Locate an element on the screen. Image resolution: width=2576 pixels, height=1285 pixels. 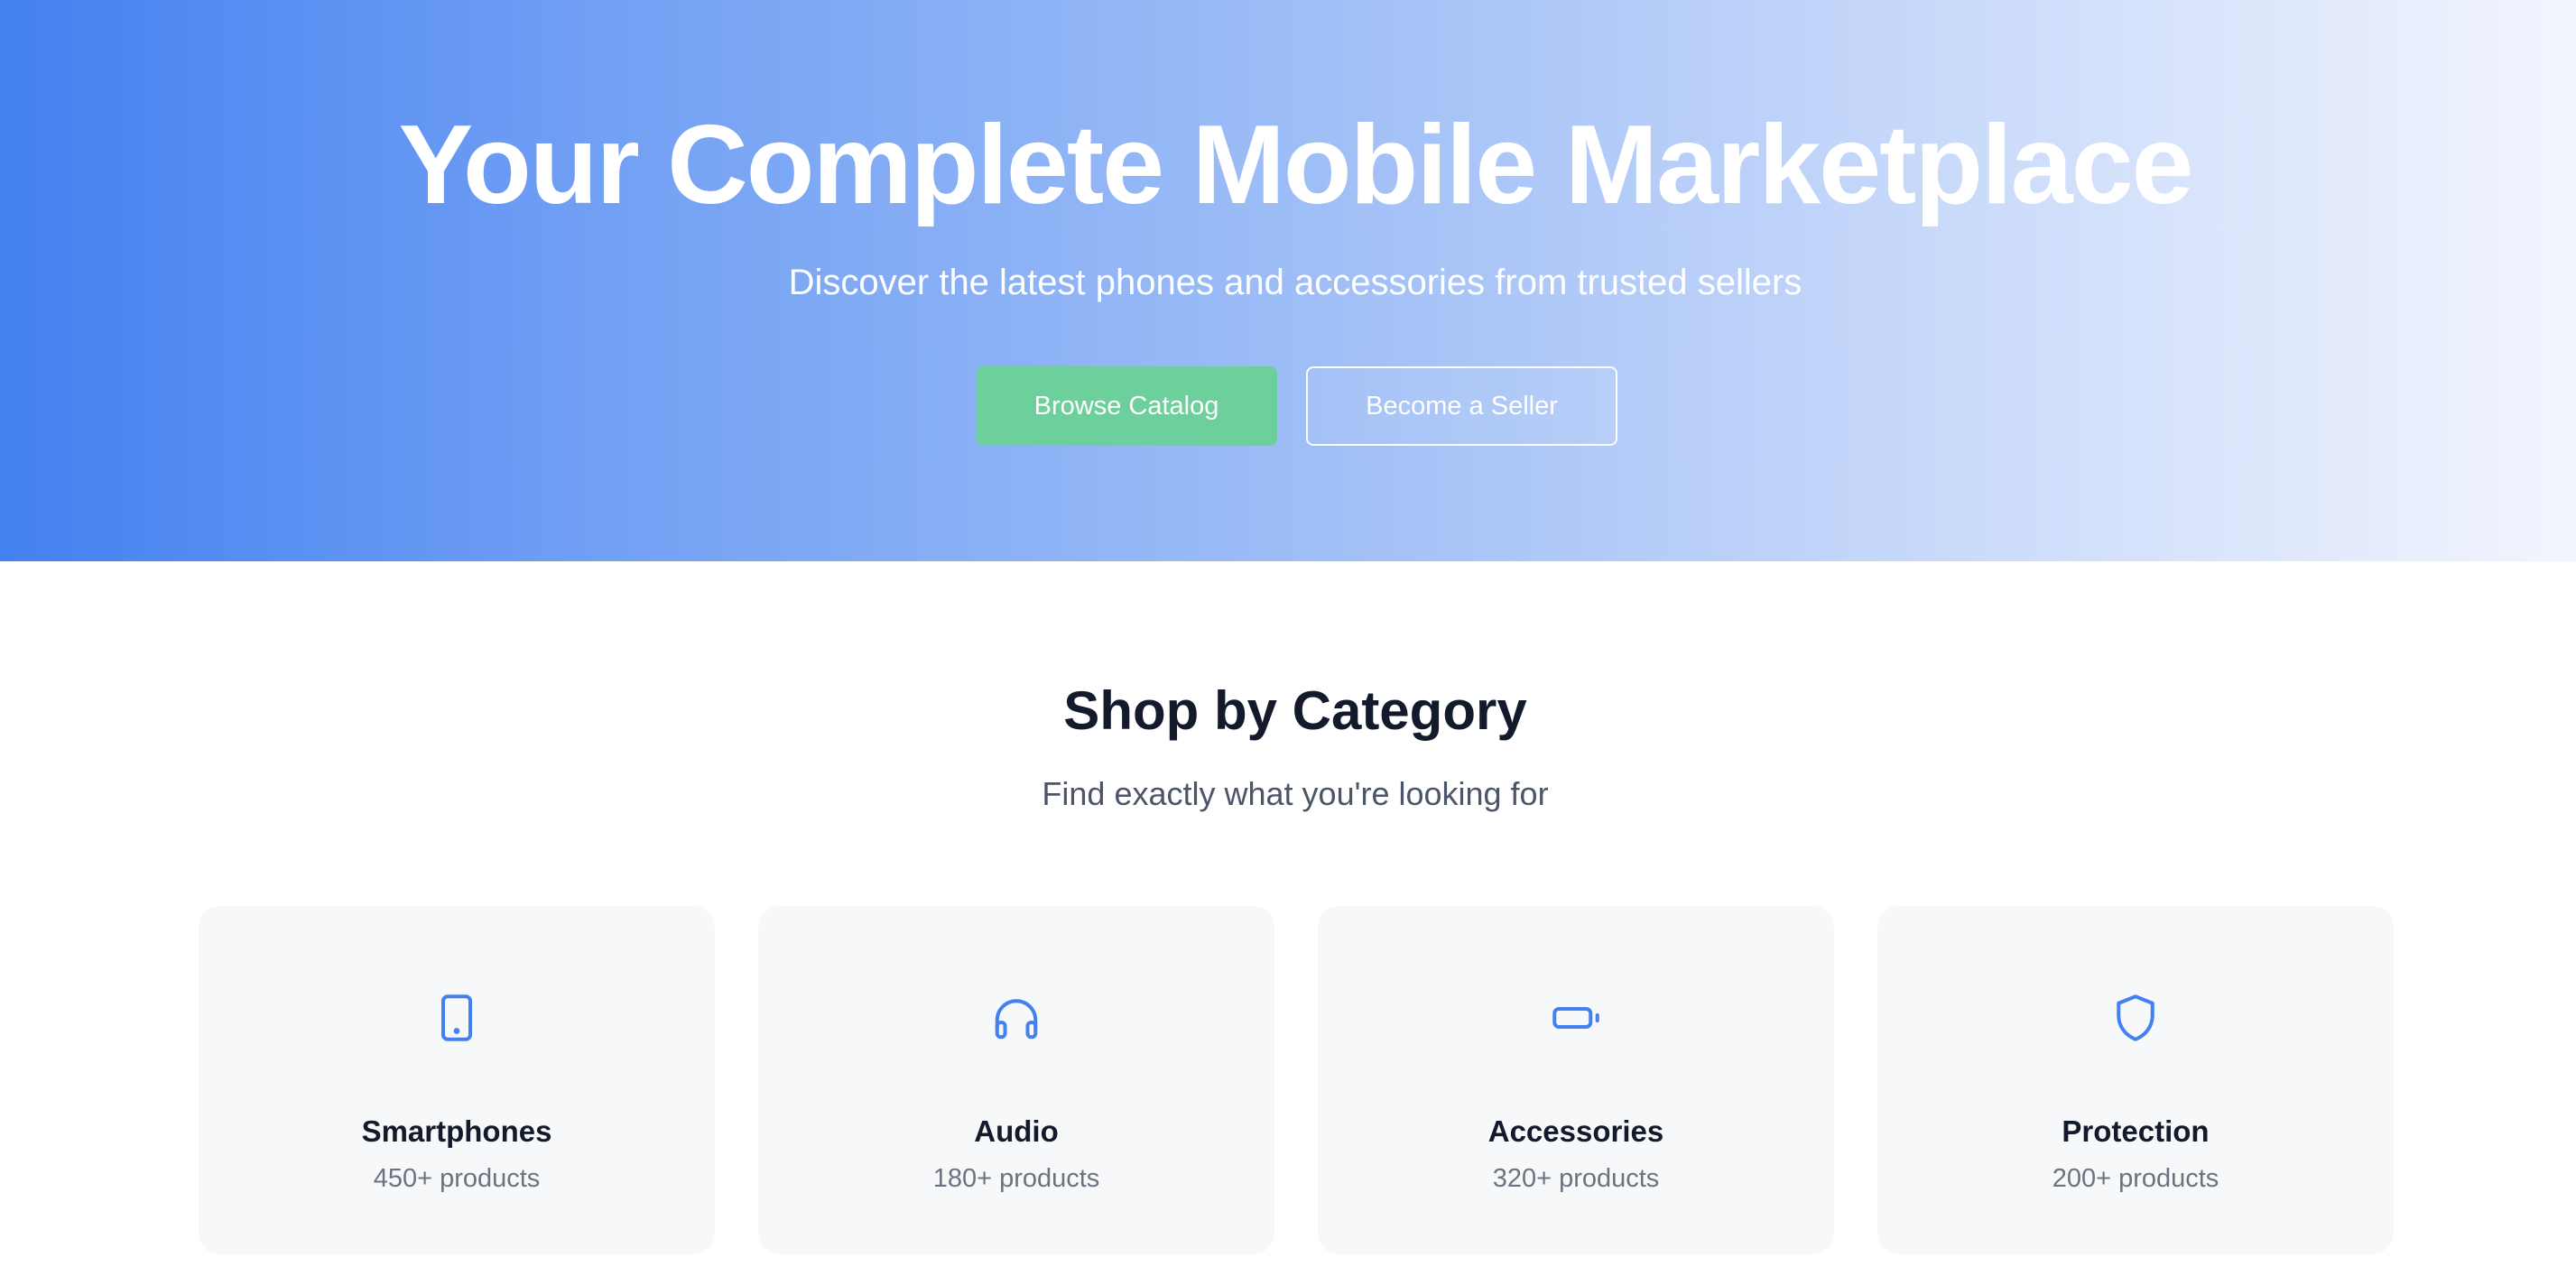
browse-catalog-button: Browse Catalog is located at coordinates (1127, 406).